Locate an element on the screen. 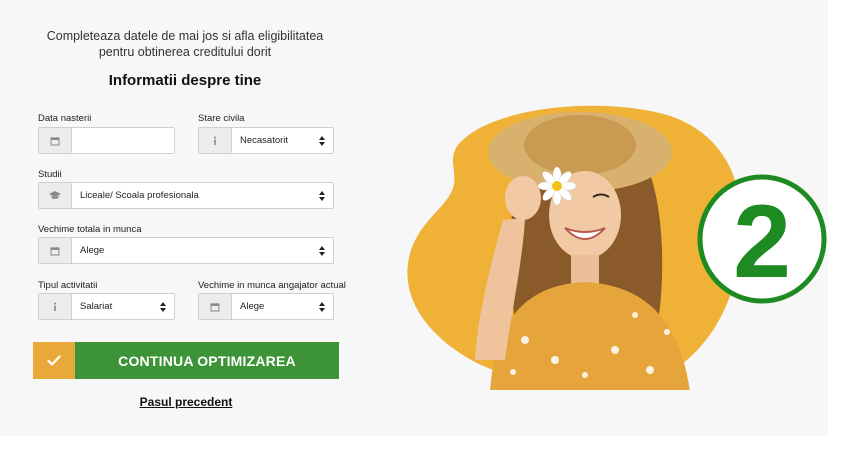 This screenshot has width=850, height=450. continue-button: CONTINUA OPTIMIZAREA is located at coordinates (186, 360).